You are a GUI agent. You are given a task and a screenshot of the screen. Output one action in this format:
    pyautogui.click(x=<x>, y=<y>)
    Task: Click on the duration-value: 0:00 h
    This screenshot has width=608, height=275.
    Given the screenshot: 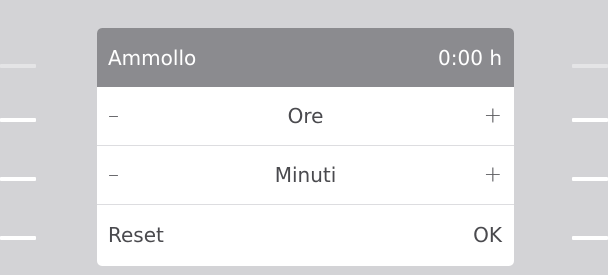 What is the action you would take?
    pyautogui.click(x=470, y=57)
    